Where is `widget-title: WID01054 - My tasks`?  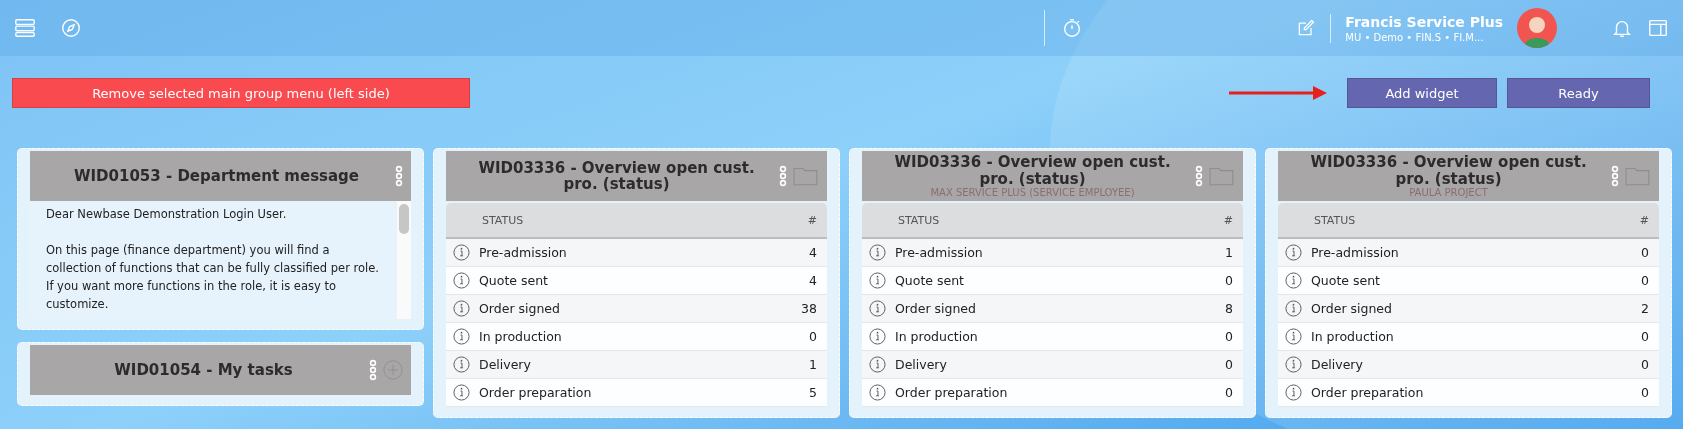
widget-title: WID01054 - My tasks is located at coordinates (203, 370).